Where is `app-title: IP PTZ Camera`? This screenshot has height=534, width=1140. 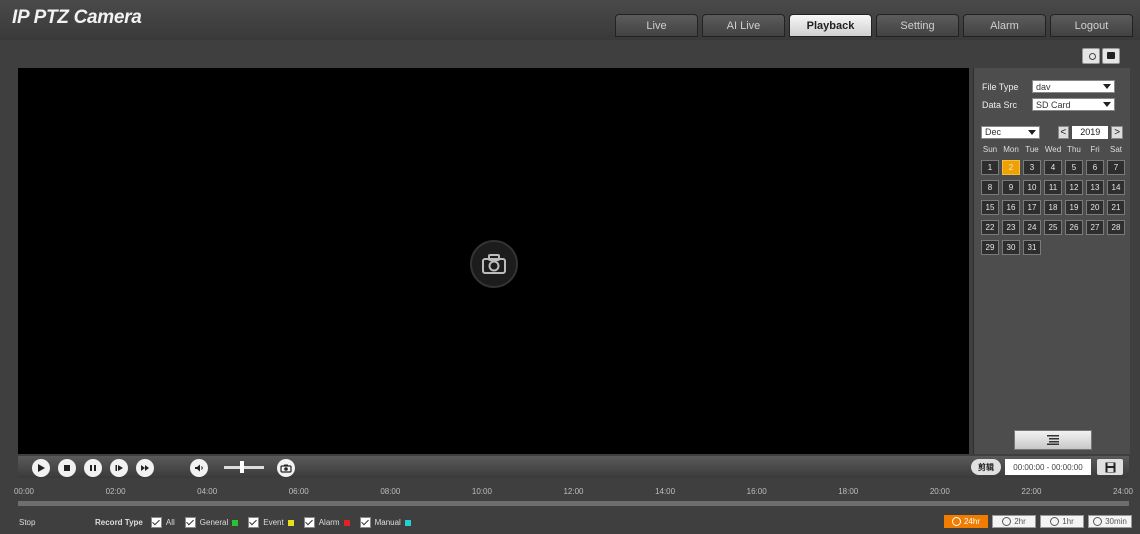
app-title: IP PTZ Camera is located at coordinates (77, 17).